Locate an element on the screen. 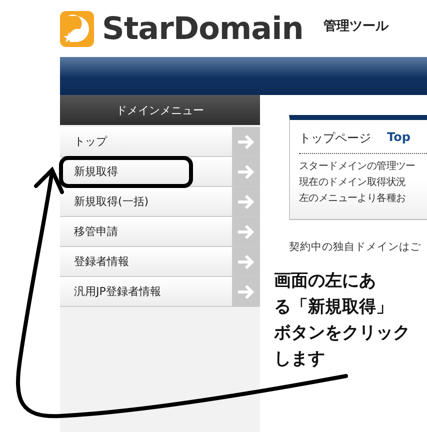 The height and width of the screenshot is (432, 427). menu-item: 登録者情報 is located at coordinates (160, 262).